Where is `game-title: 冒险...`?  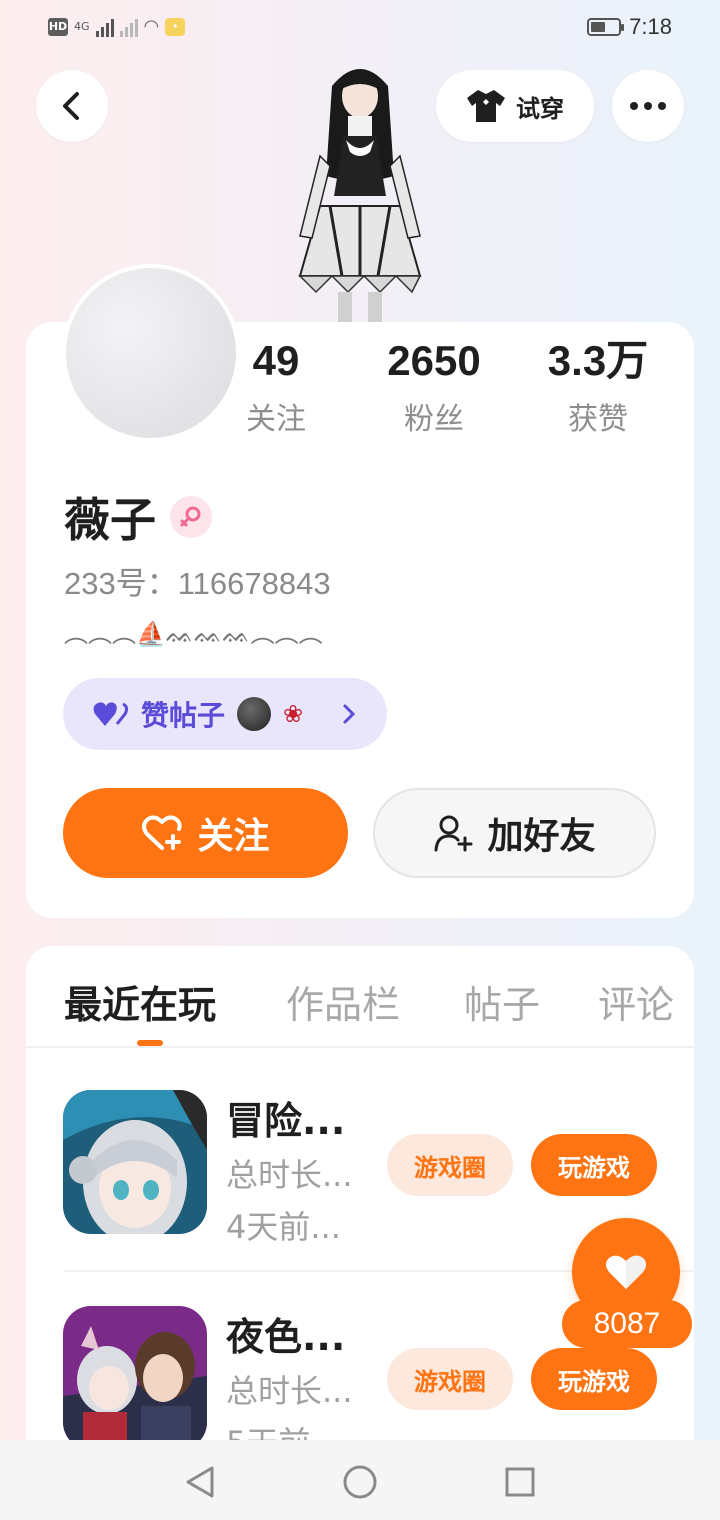 game-title: 冒险... is located at coordinates (285, 1117).